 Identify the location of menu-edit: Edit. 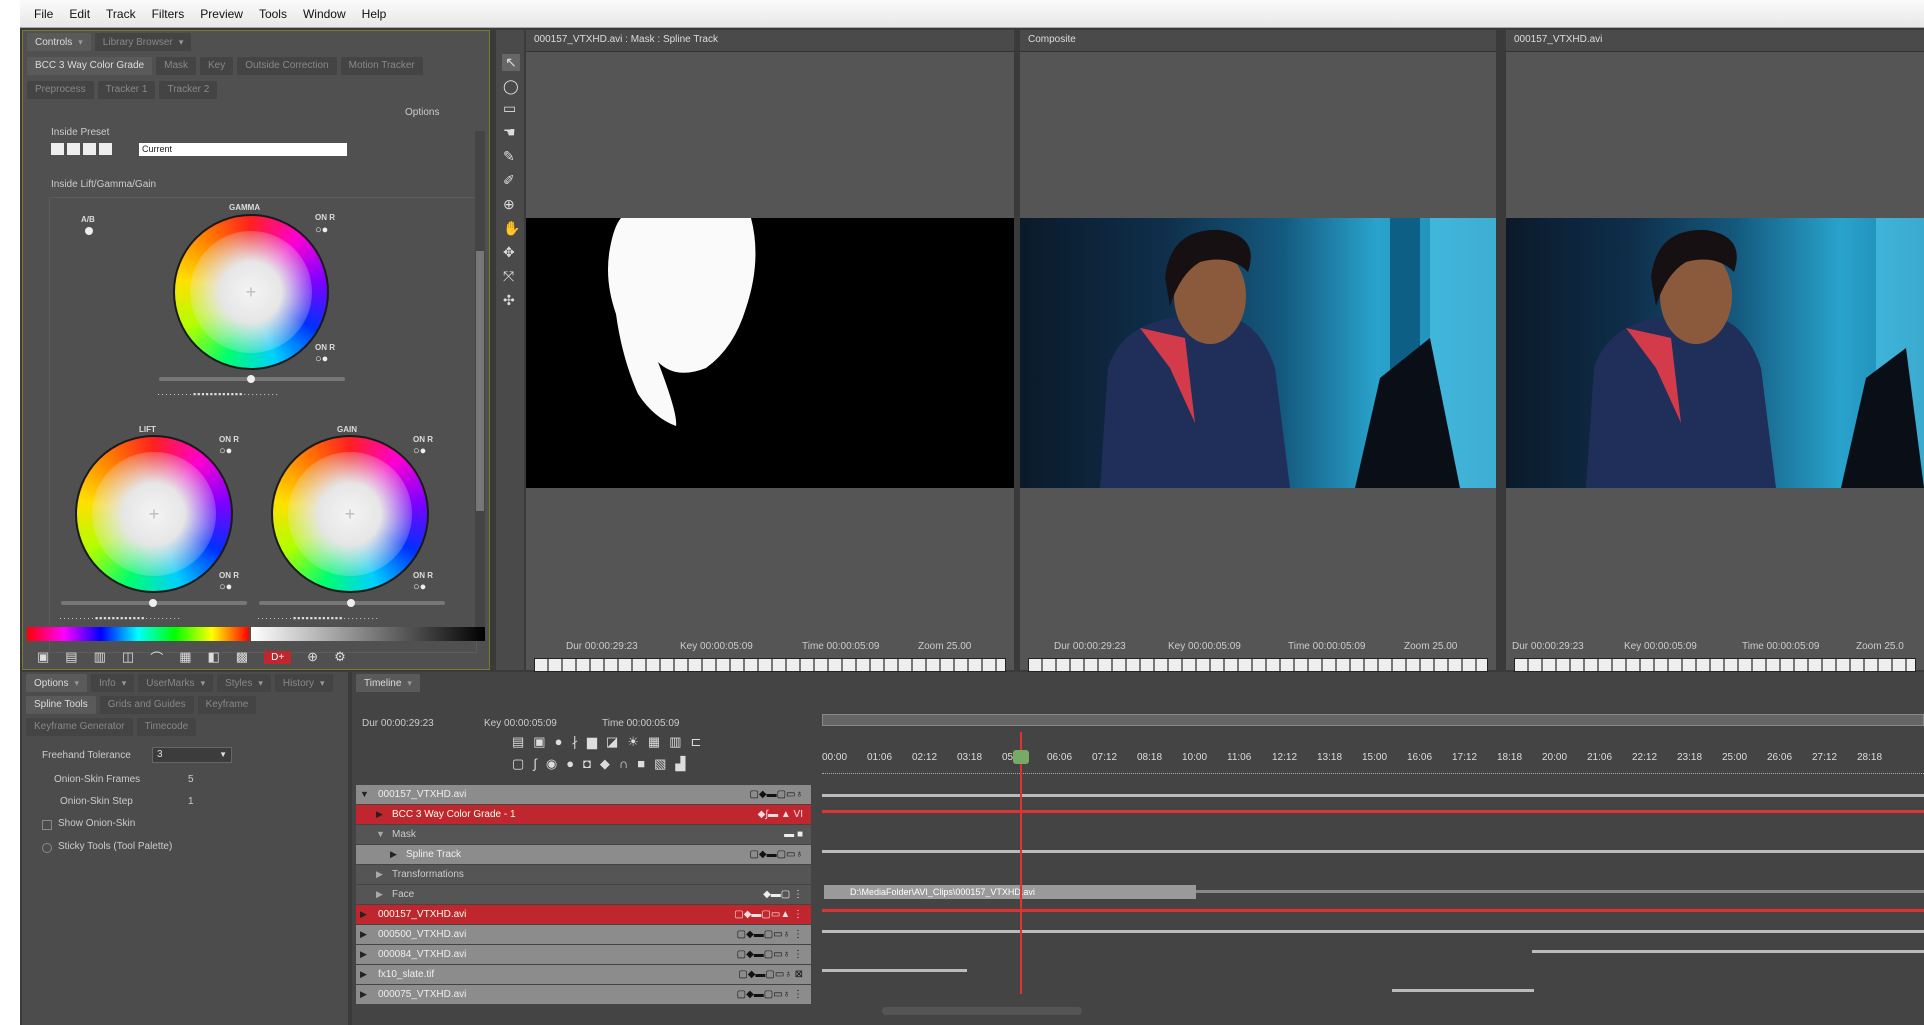
(79, 14).